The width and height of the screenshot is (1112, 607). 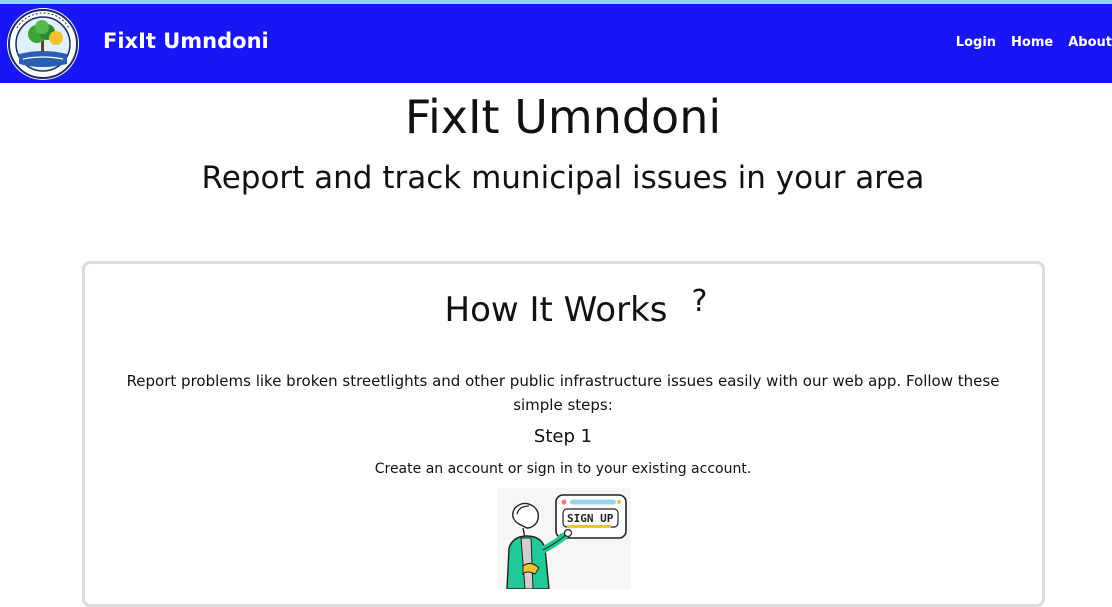 I want to click on navbar-links: Login Home About, so click(x=1026, y=42).